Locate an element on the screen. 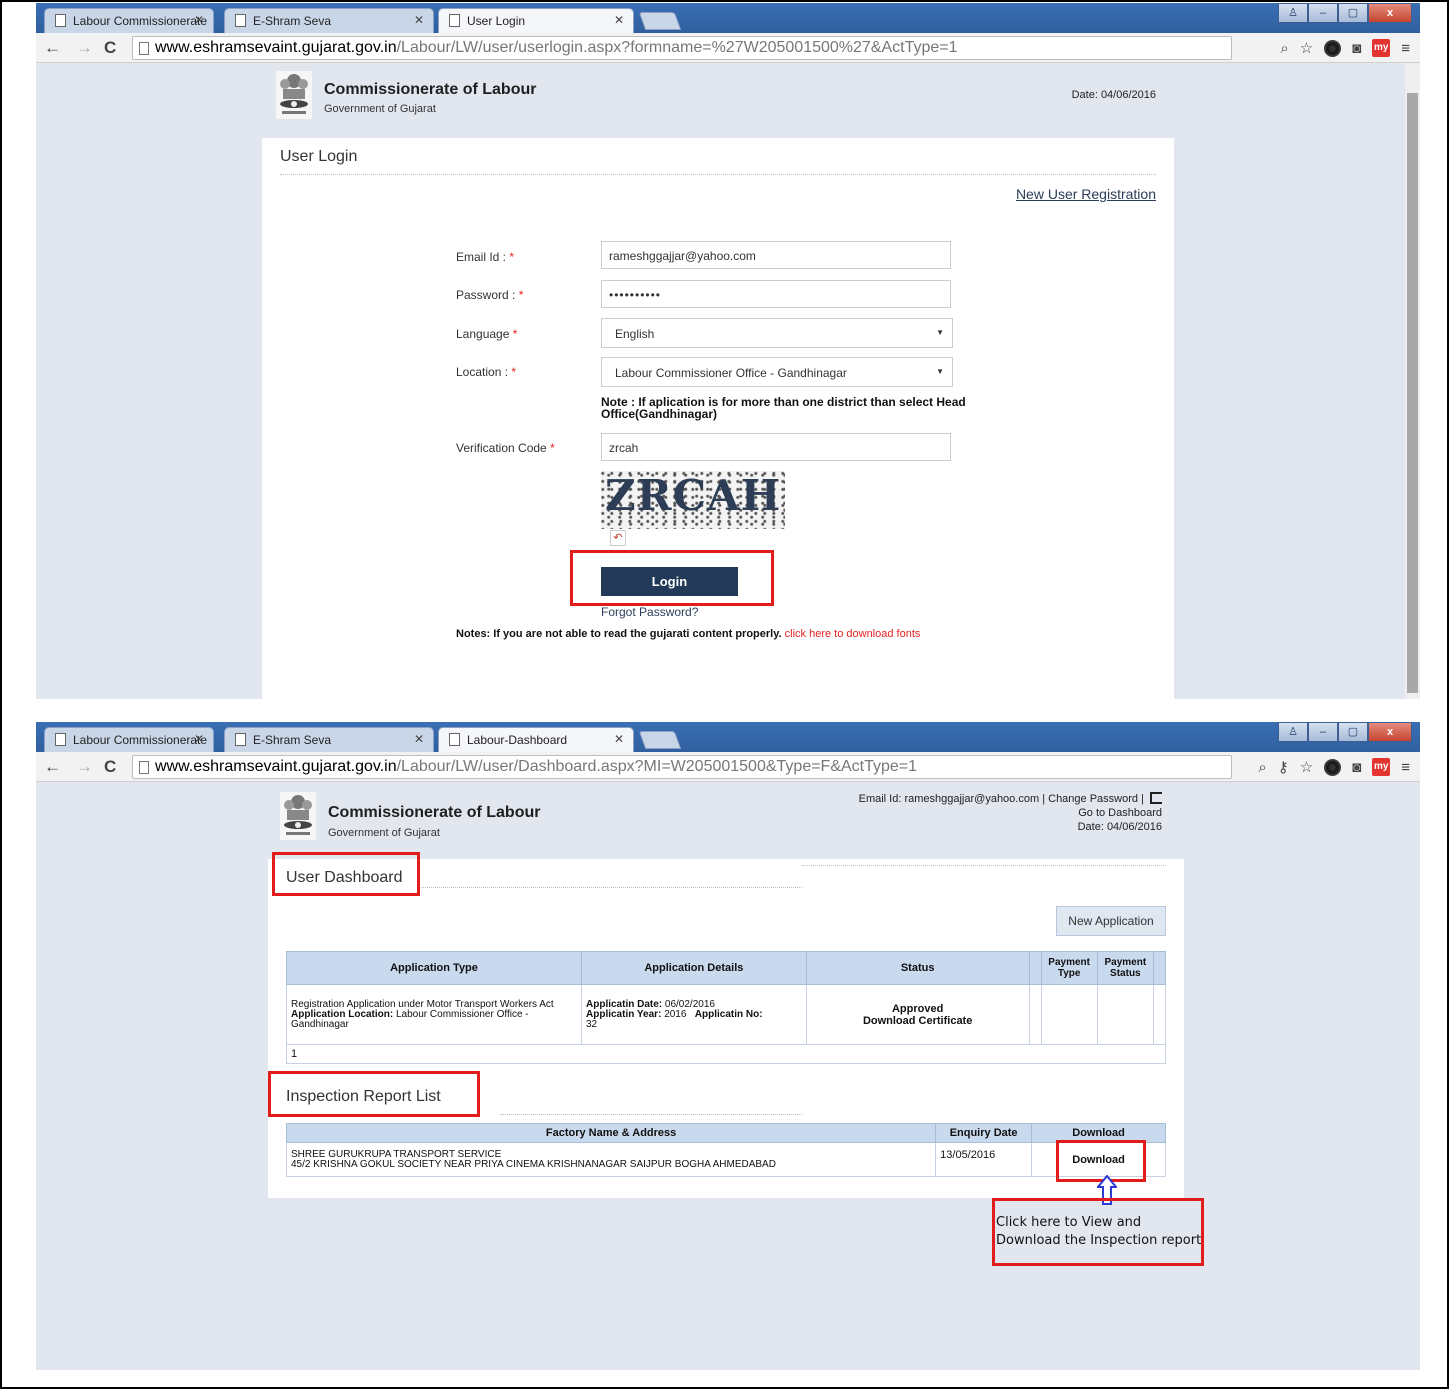 The image size is (1449, 1389). change-password-link: Change Password is located at coordinates (1093, 799).